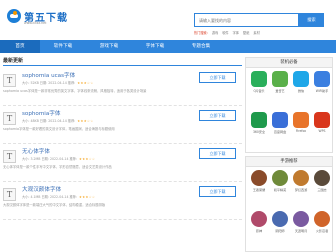  I want to click on nav-item-fonts: 字体下载, so click(155, 46).